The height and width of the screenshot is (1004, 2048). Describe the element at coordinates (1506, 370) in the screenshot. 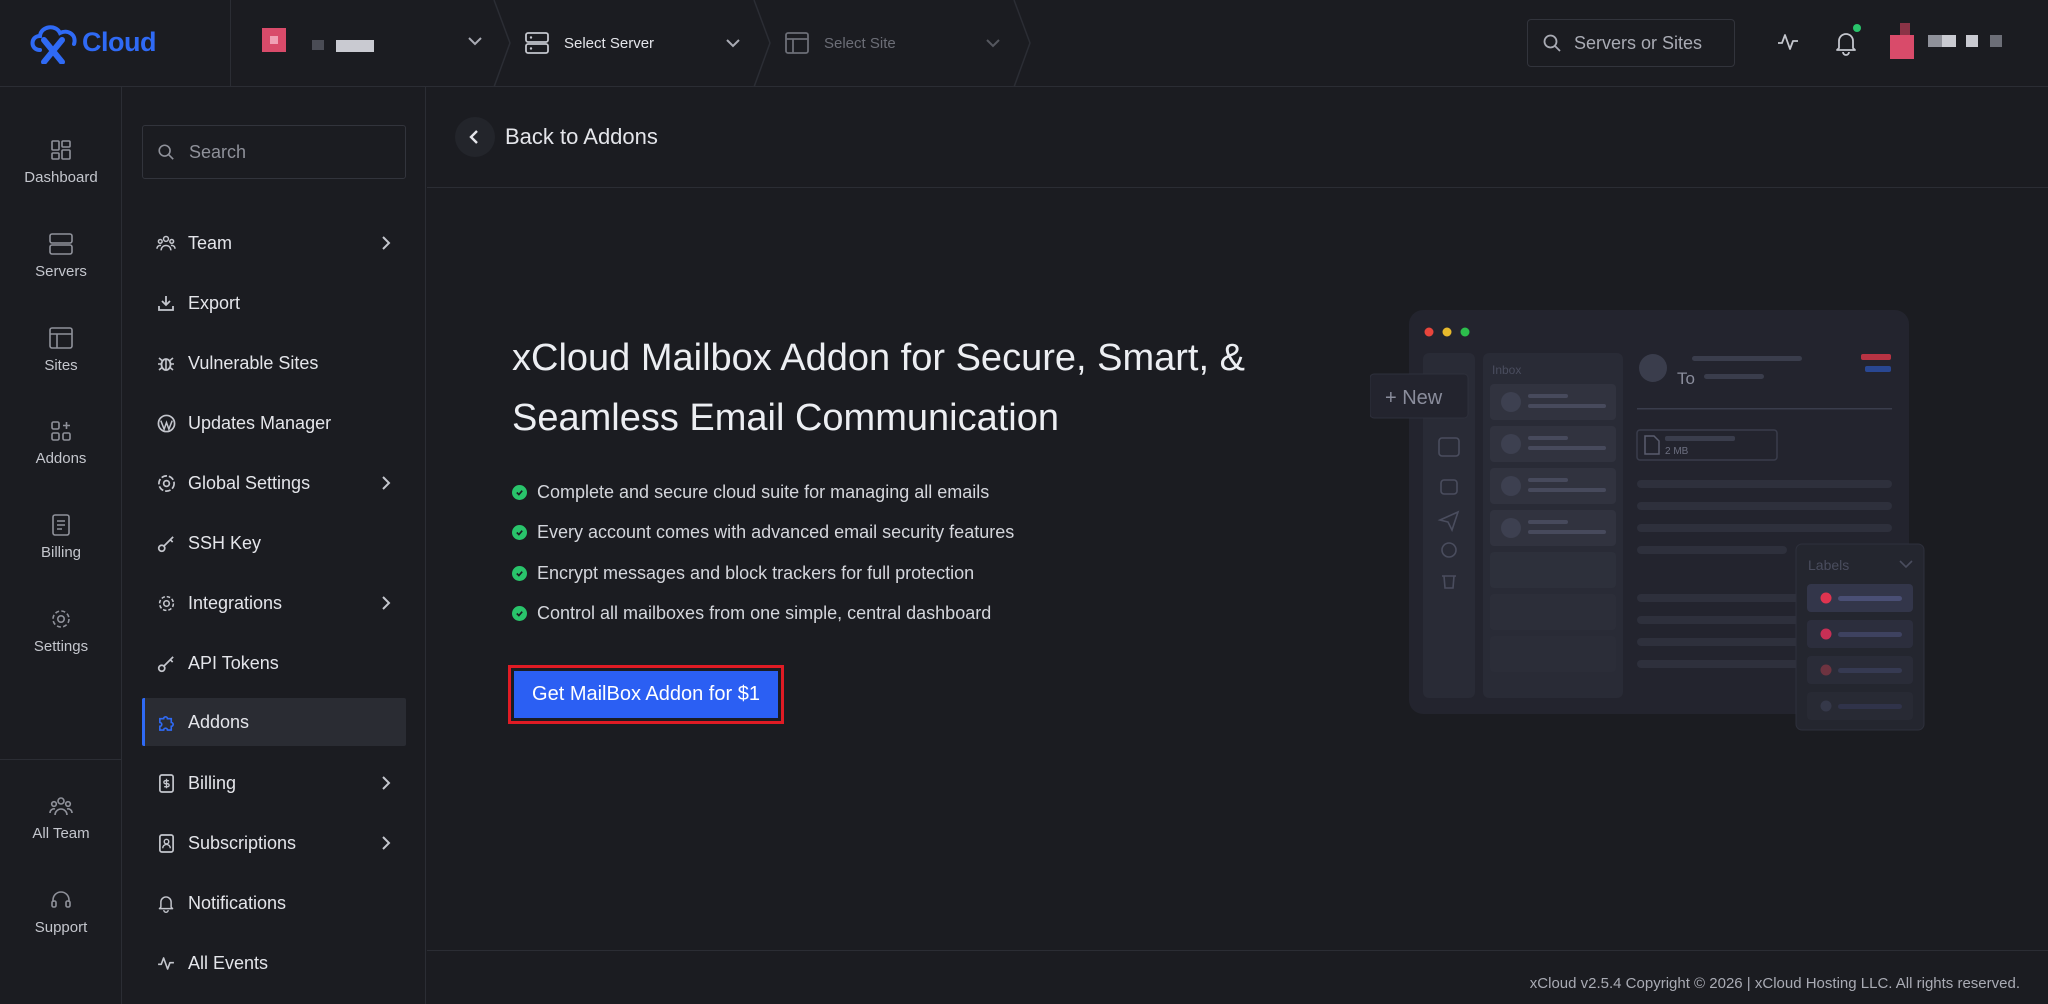

I see `inbox-label: Inbox` at that location.